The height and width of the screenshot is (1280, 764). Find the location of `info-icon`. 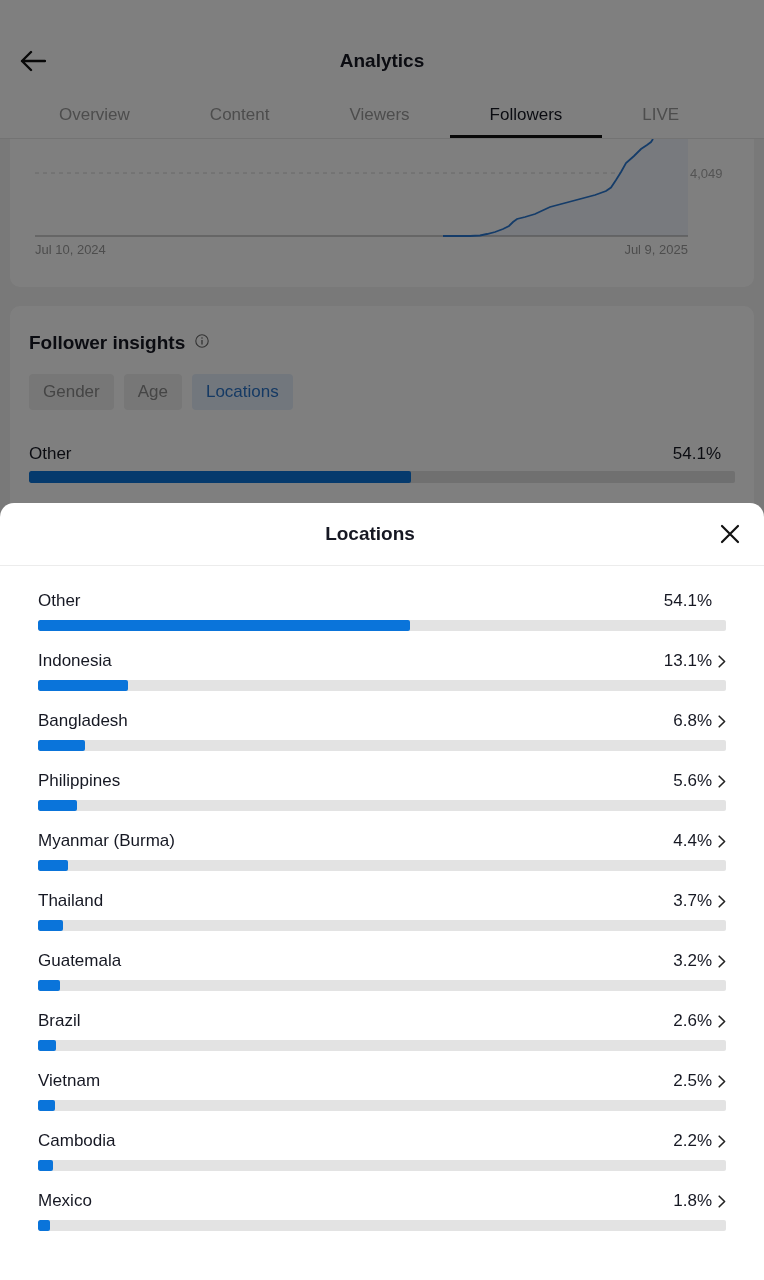

info-icon is located at coordinates (202, 341).